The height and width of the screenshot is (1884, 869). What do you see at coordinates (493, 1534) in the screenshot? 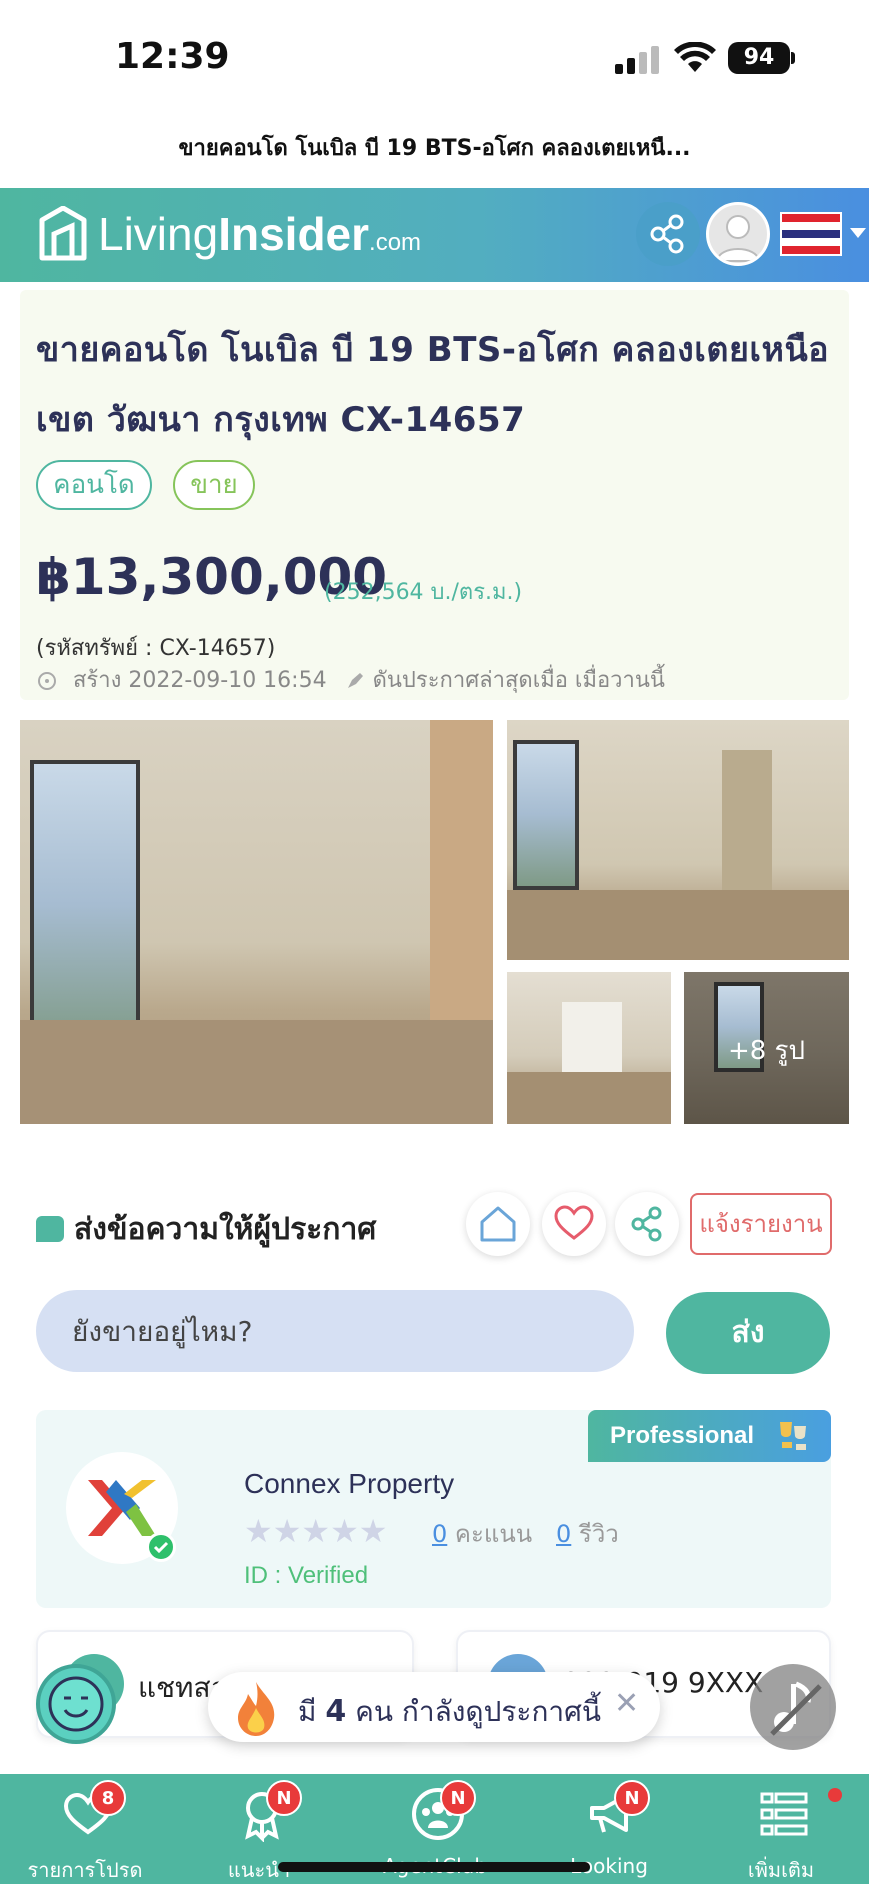
I see `score-label: คะแนน` at bounding box center [493, 1534].